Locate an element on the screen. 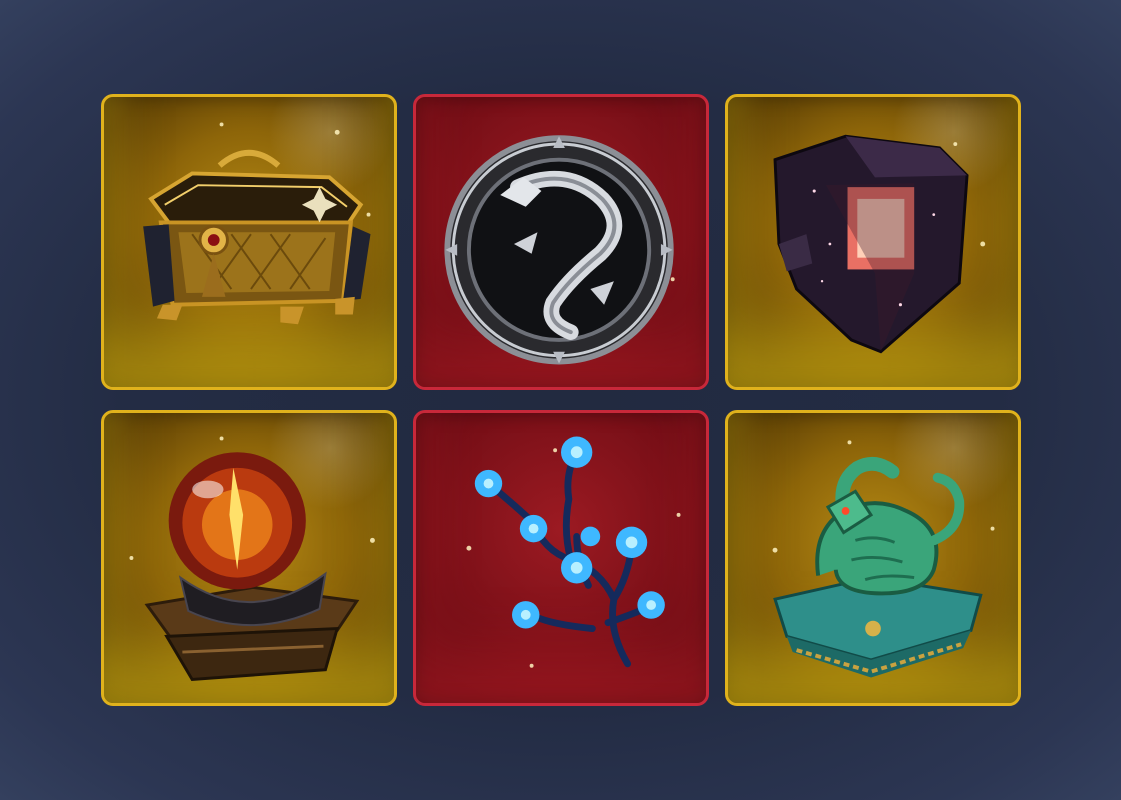 The width and height of the screenshot is (1121, 800). item-slot-treasure-chest is located at coordinates (249, 242).